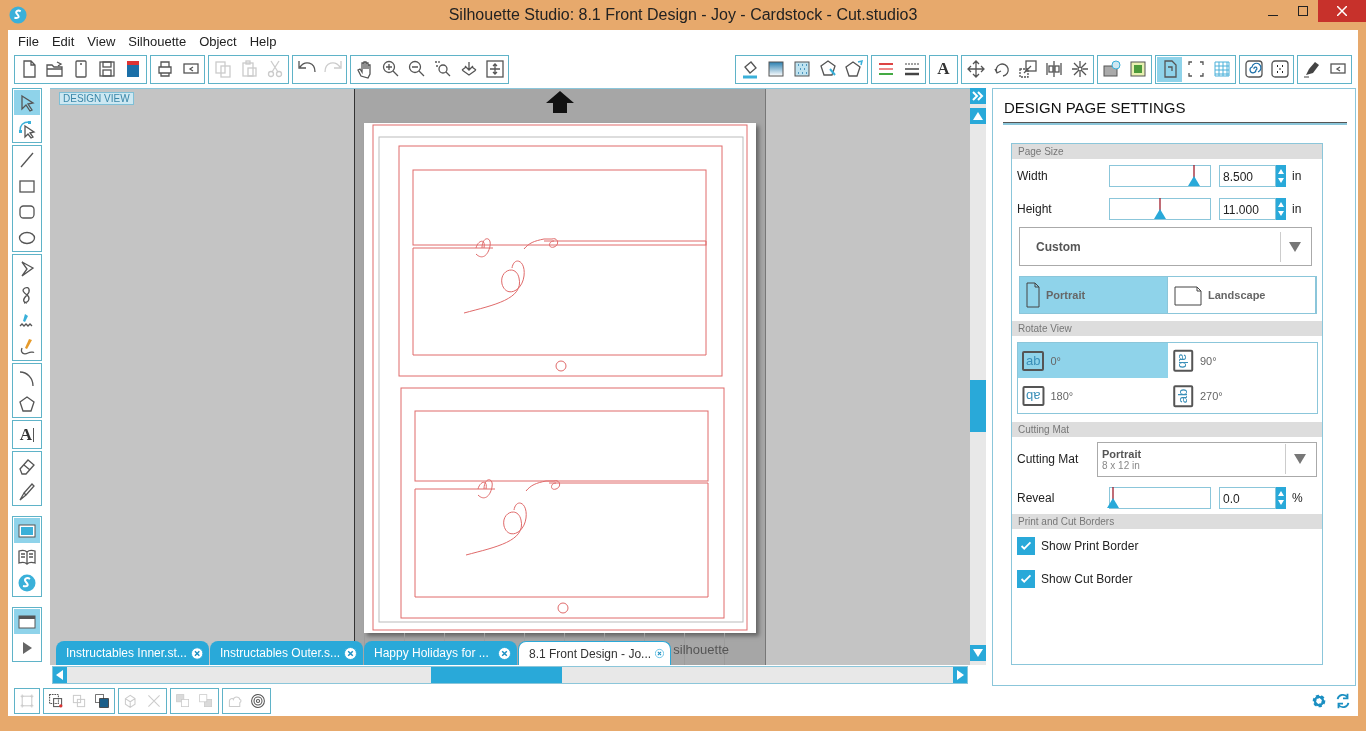 Image resolution: width=1366 pixels, height=731 pixels. Describe the element at coordinates (1048, 459) in the screenshot. I see `field-label: Cutting Mat` at that location.